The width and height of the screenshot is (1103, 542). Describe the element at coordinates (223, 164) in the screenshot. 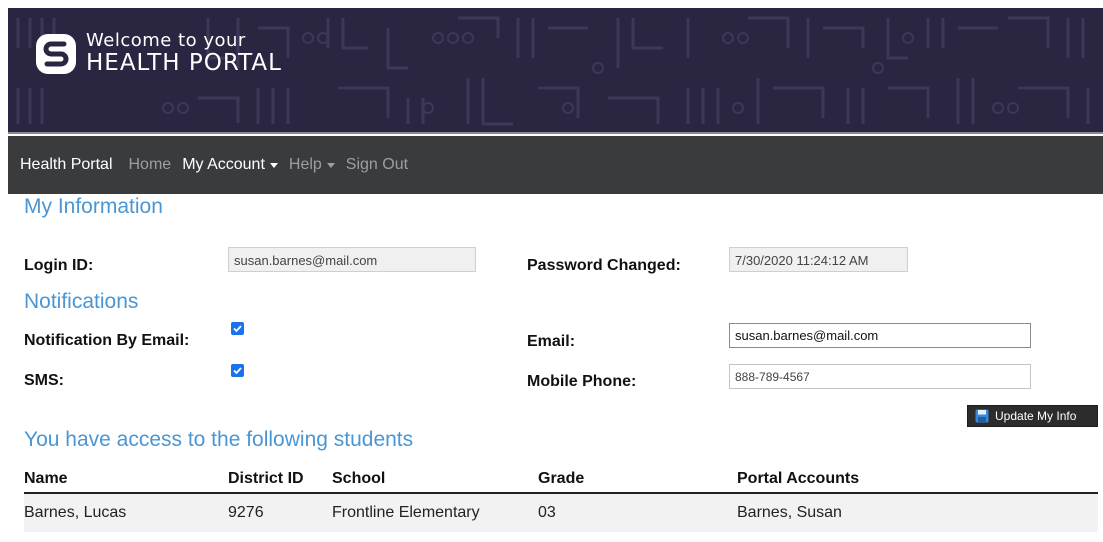

I see `nav-my-account-label: My Account` at that location.